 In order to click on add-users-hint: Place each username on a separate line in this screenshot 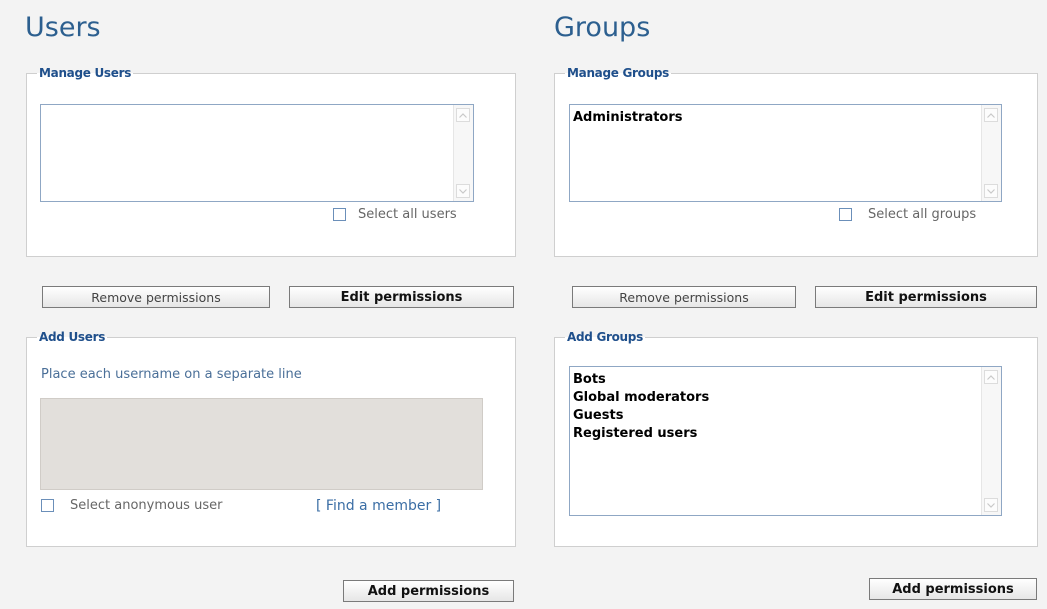, I will do `click(171, 374)`.